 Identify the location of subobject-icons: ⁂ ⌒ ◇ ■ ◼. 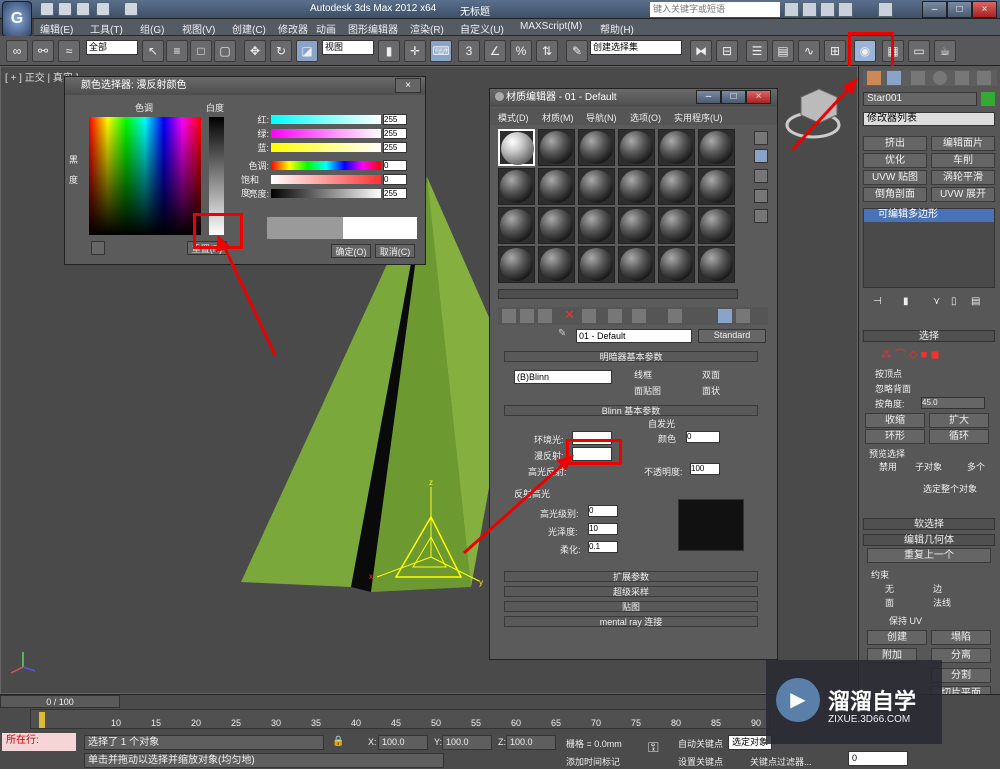
(931, 353).